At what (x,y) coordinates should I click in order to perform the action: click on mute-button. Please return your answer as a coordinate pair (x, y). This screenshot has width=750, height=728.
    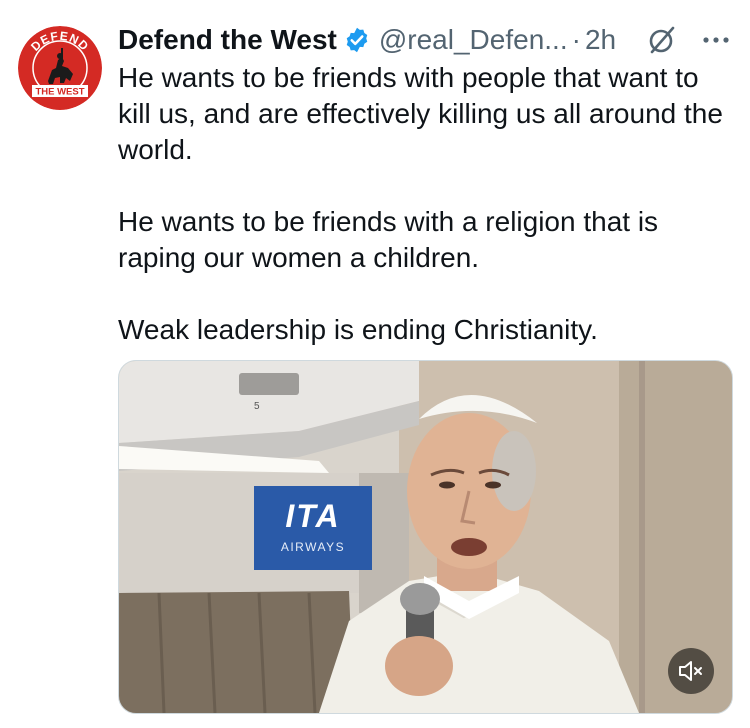
    Looking at the image, I should click on (691, 671).